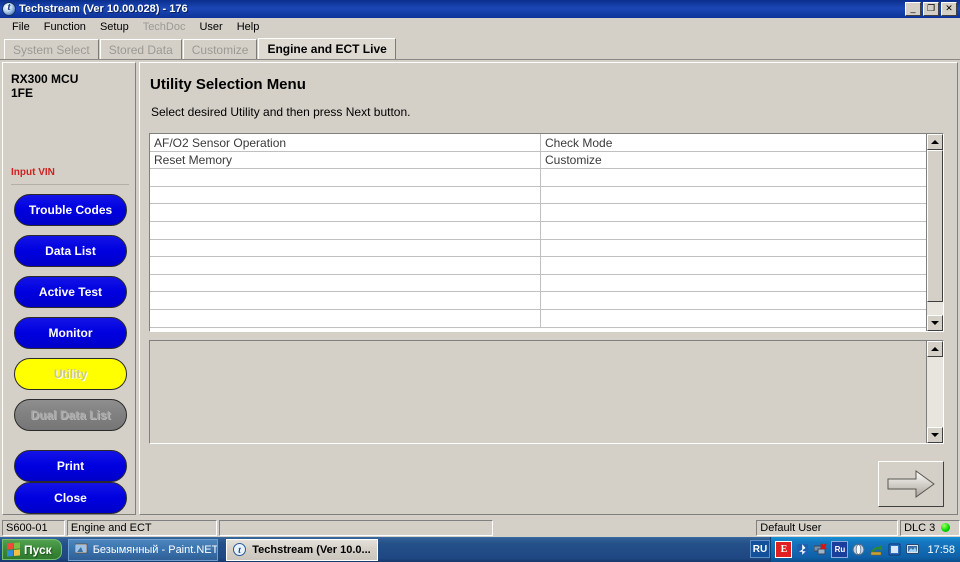 The width and height of the screenshot is (960, 562). I want to click on utility-table-scrollbar, so click(935, 232).